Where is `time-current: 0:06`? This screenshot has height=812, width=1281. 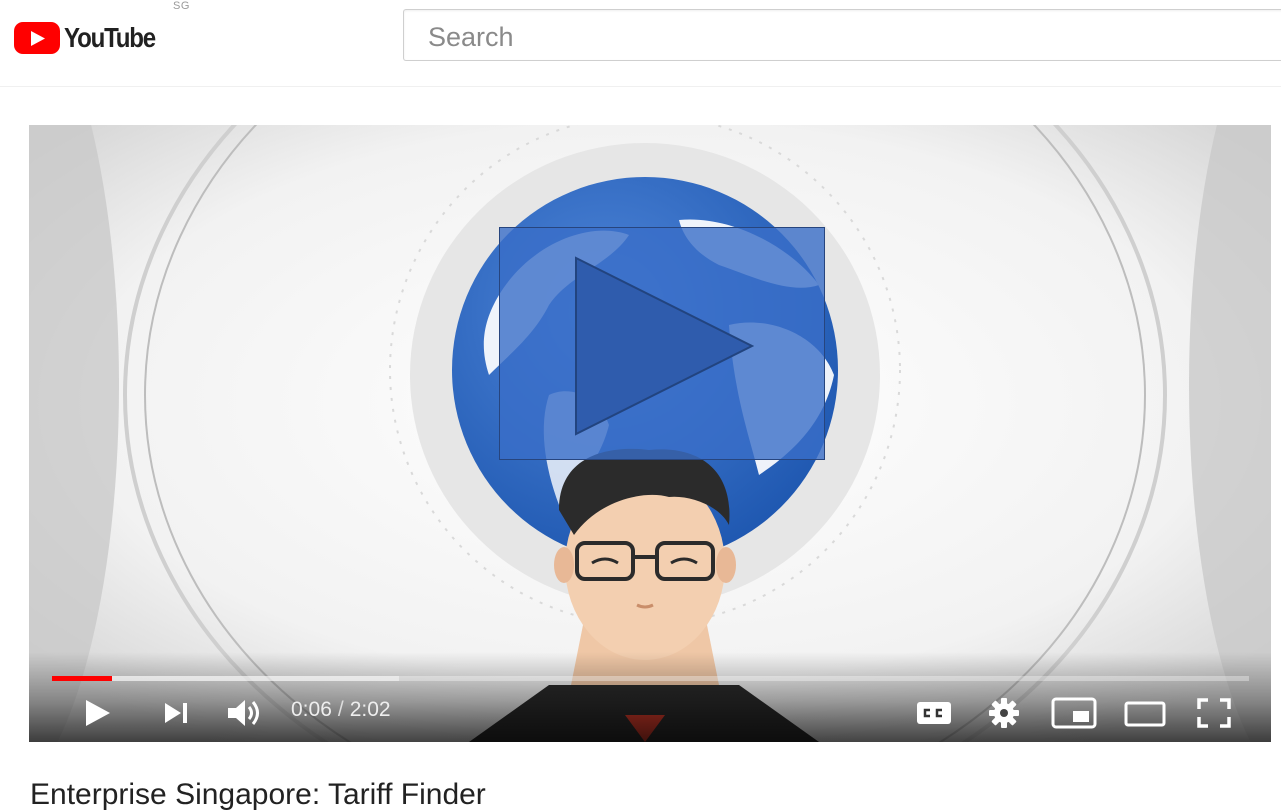
time-current: 0:06 is located at coordinates (311, 709).